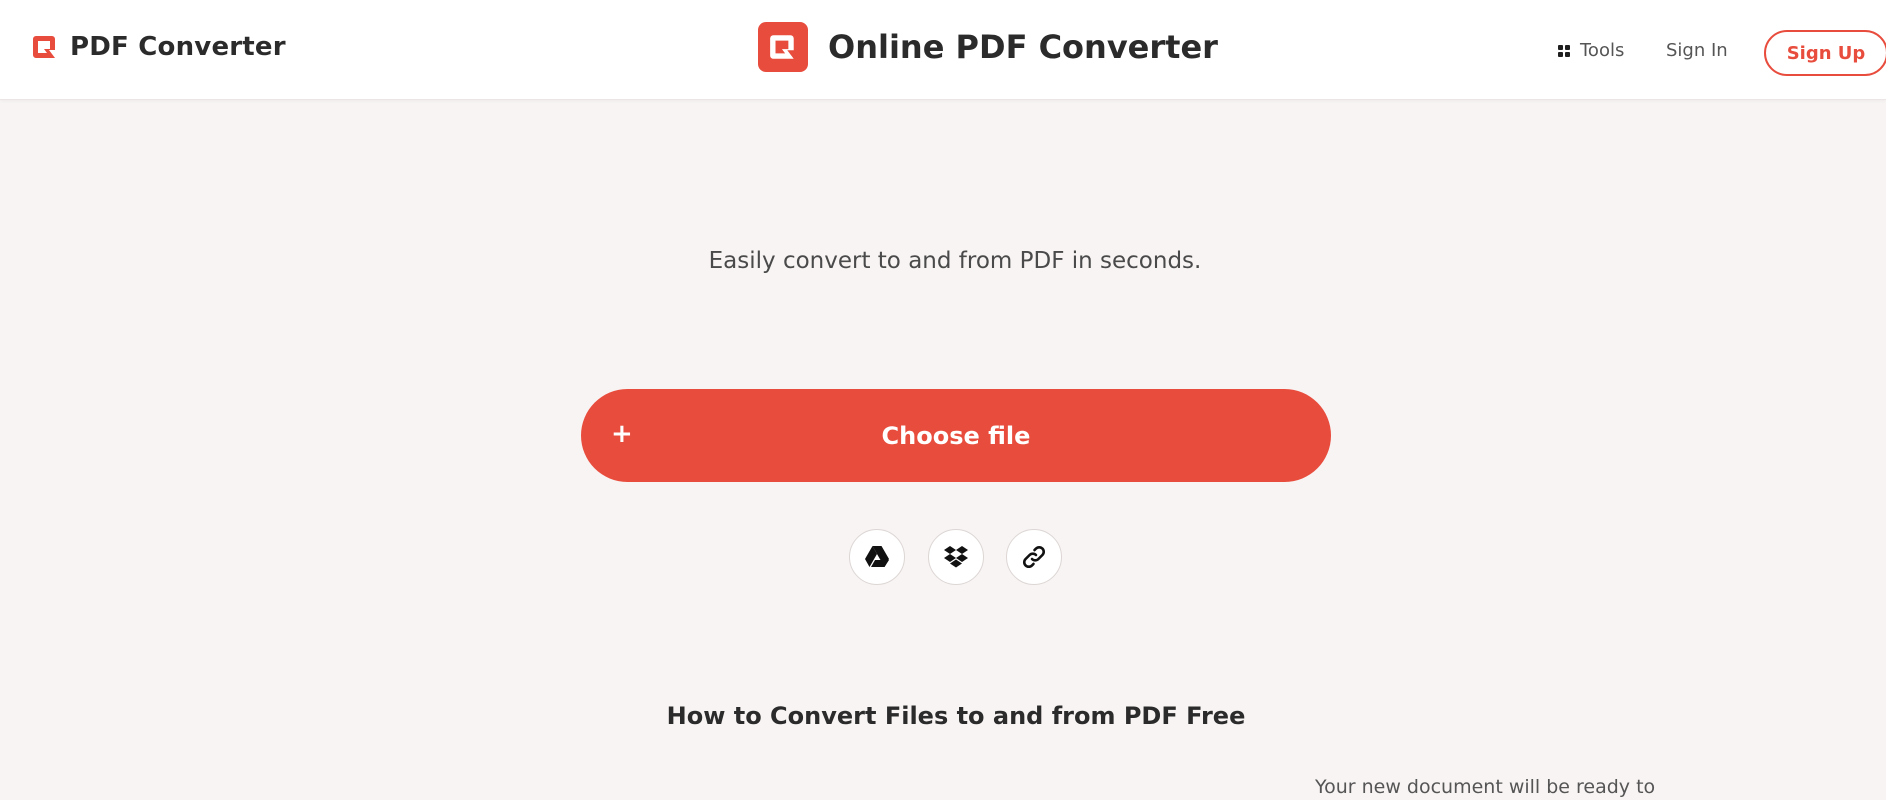  I want to click on center-title: Online PDF Converter, so click(988, 47).